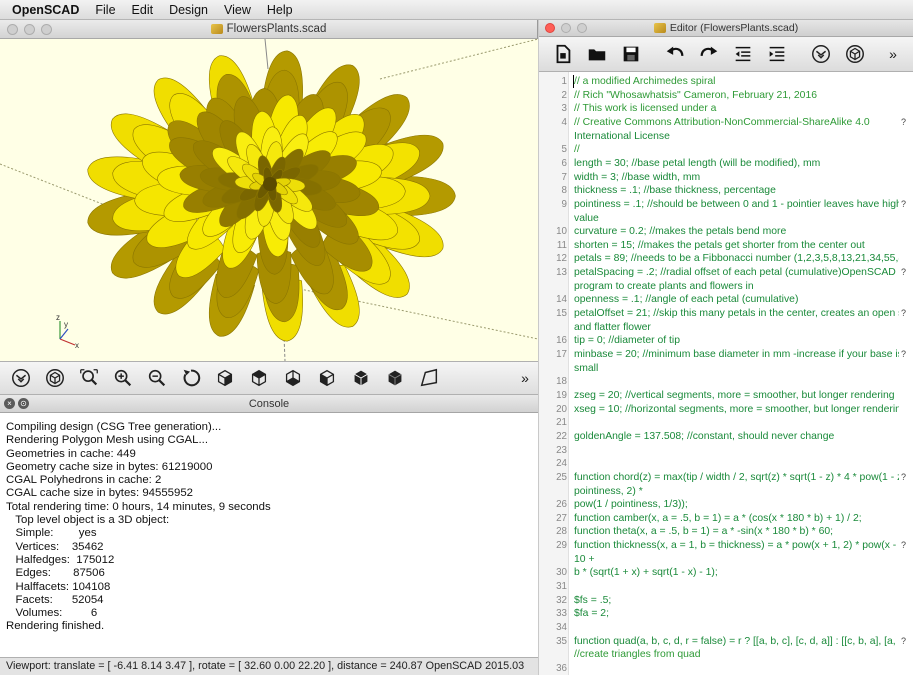  What do you see at coordinates (893, 54) in the screenshot?
I see `editor-toolbar-overflow-button: »` at bounding box center [893, 54].